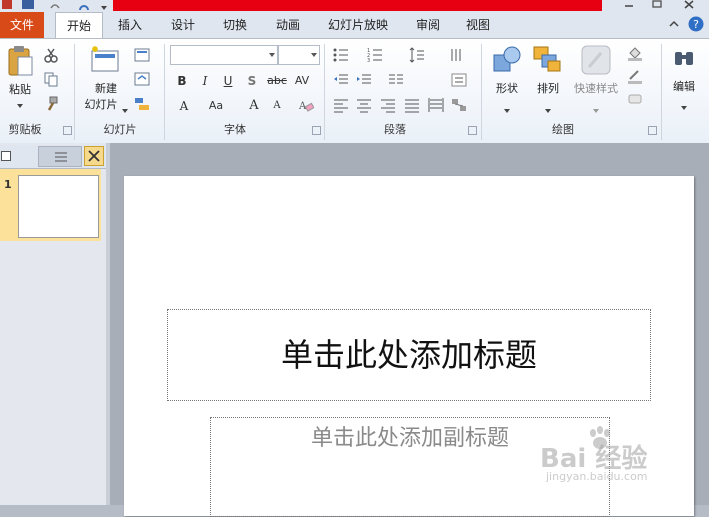  What do you see at coordinates (101, 105) in the screenshot?
I see `new-slide-label-2: 幻灯片` at bounding box center [101, 105].